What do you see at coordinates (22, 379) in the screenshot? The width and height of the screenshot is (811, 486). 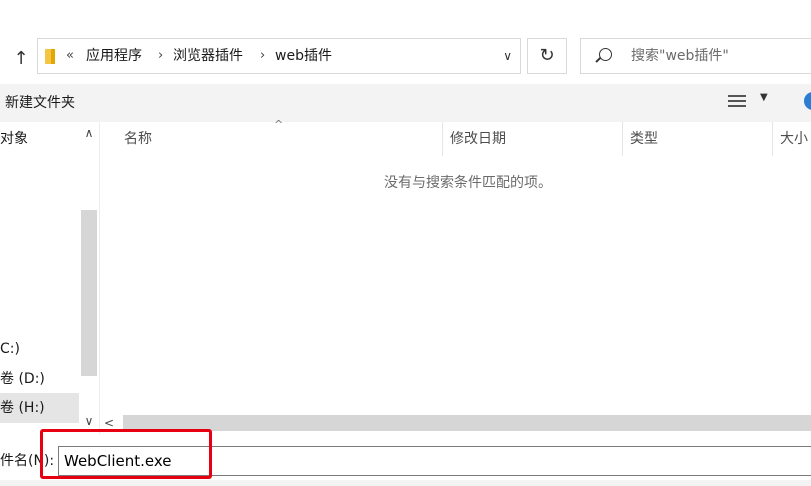 I see `nav-item-drive-d: 卷 (D:)` at bounding box center [22, 379].